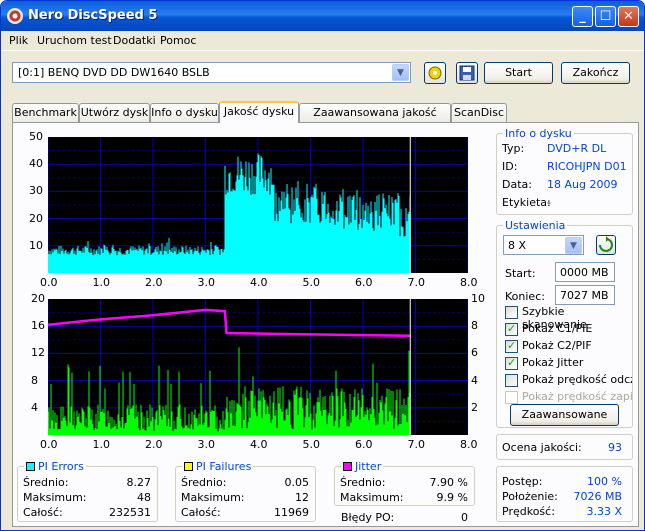 The width and height of the screenshot is (645, 531). Describe the element at coordinates (322, 41) in the screenshot. I see `menu-bar: Plik Uruchom test Dodatki Pomoc` at that location.